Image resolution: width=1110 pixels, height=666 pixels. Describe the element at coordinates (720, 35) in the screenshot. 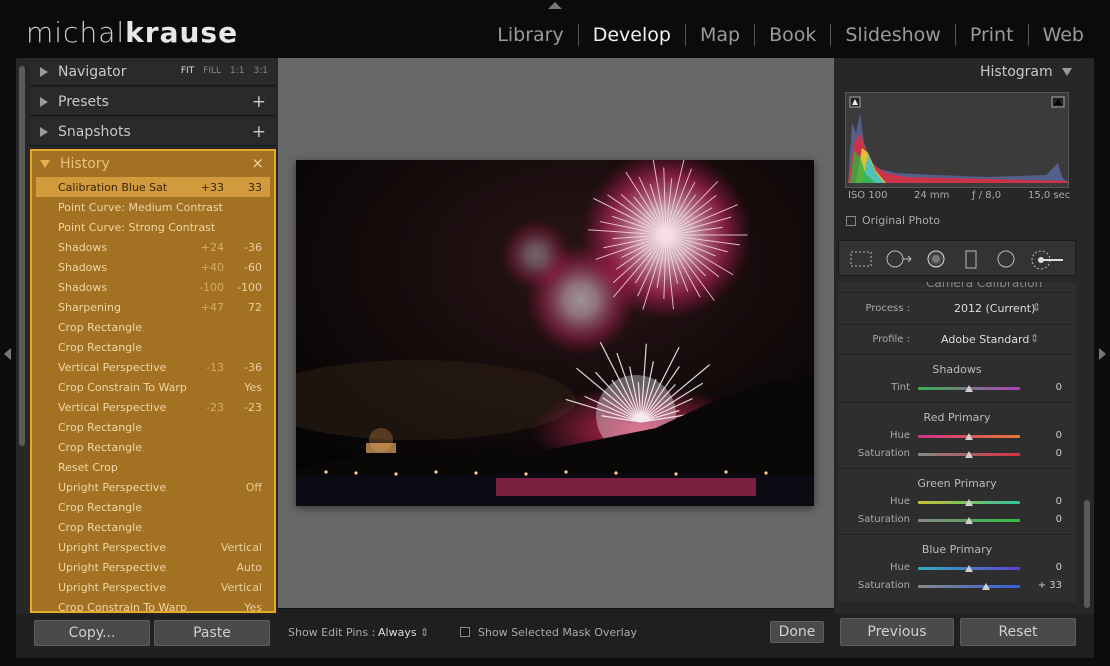

I see `module-map: Map` at that location.